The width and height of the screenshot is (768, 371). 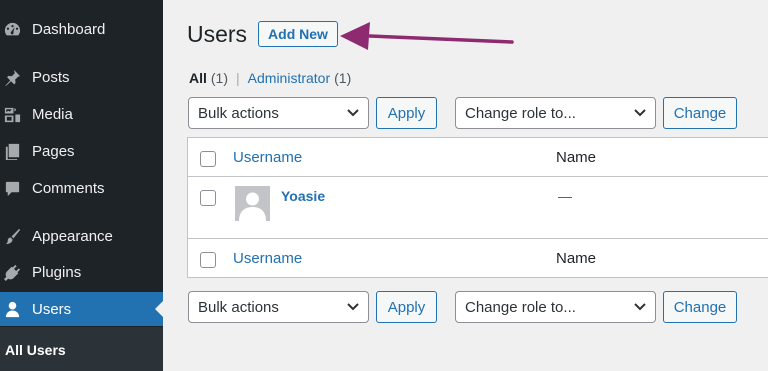 What do you see at coordinates (12, 309) in the screenshot?
I see `user-icon` at bounding box center [12, 309].